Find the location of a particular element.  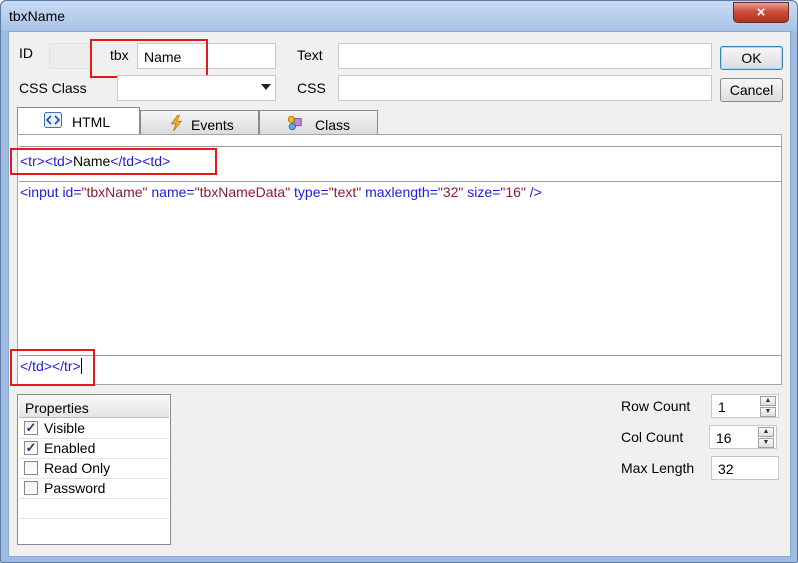

text-label: Text is located at coordinates (310, 55).